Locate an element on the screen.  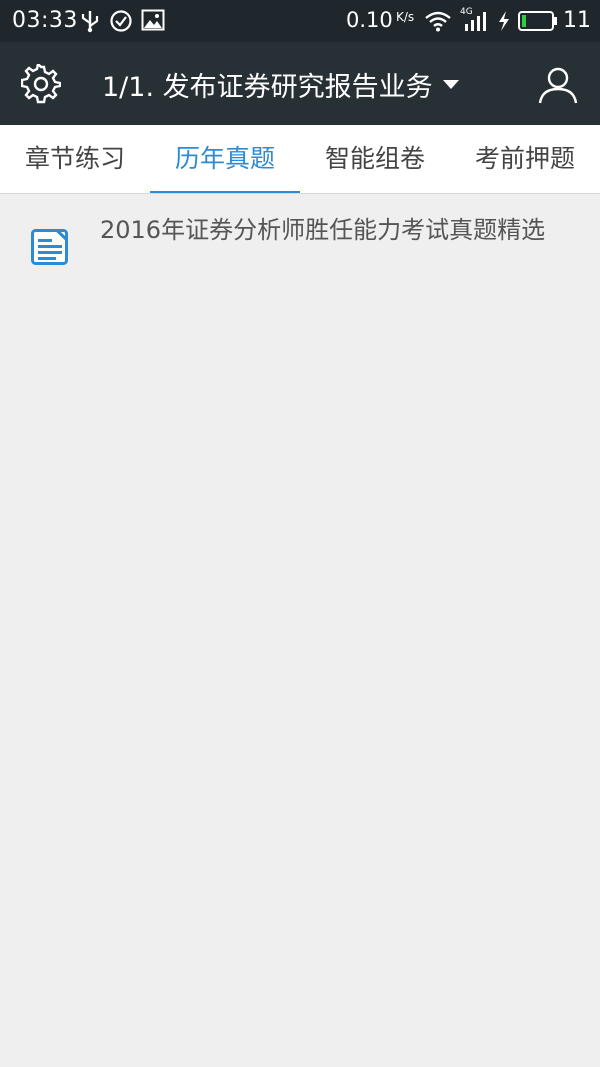
usb-icon is located at coordinates (90, 22).